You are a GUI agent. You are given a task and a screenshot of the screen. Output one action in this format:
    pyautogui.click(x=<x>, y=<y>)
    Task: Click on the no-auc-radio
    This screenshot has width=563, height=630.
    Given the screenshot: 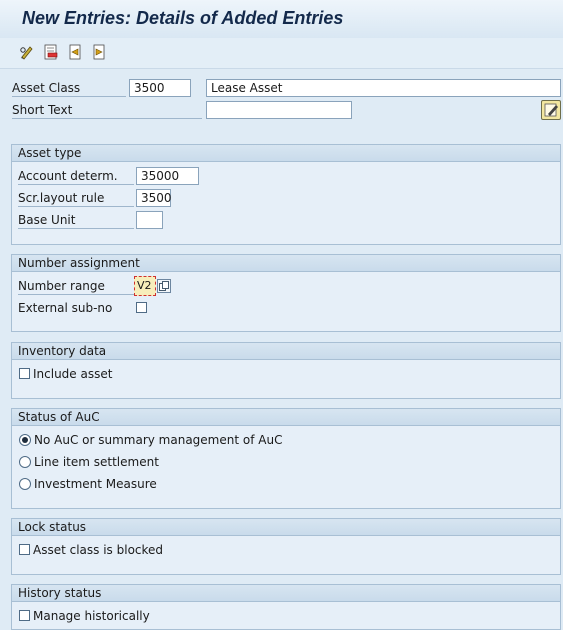 What is the action you would take?
    pyautogui.click(x=25, y=440)
    